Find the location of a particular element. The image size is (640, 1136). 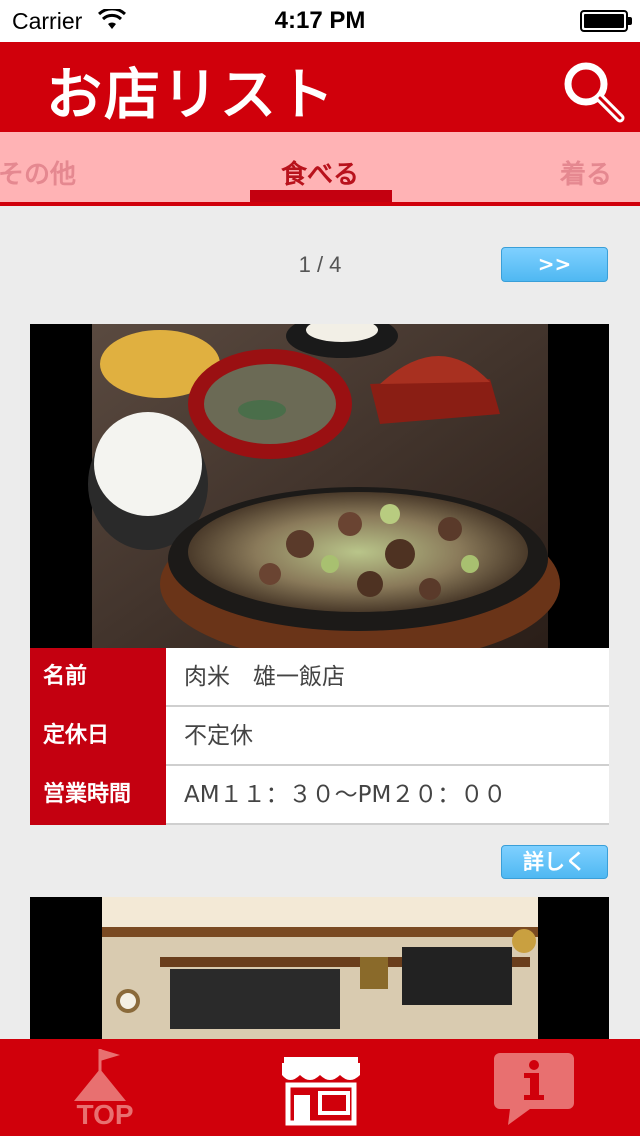

page-indicator: 1 / 4 is located at coordinates (320, 264).